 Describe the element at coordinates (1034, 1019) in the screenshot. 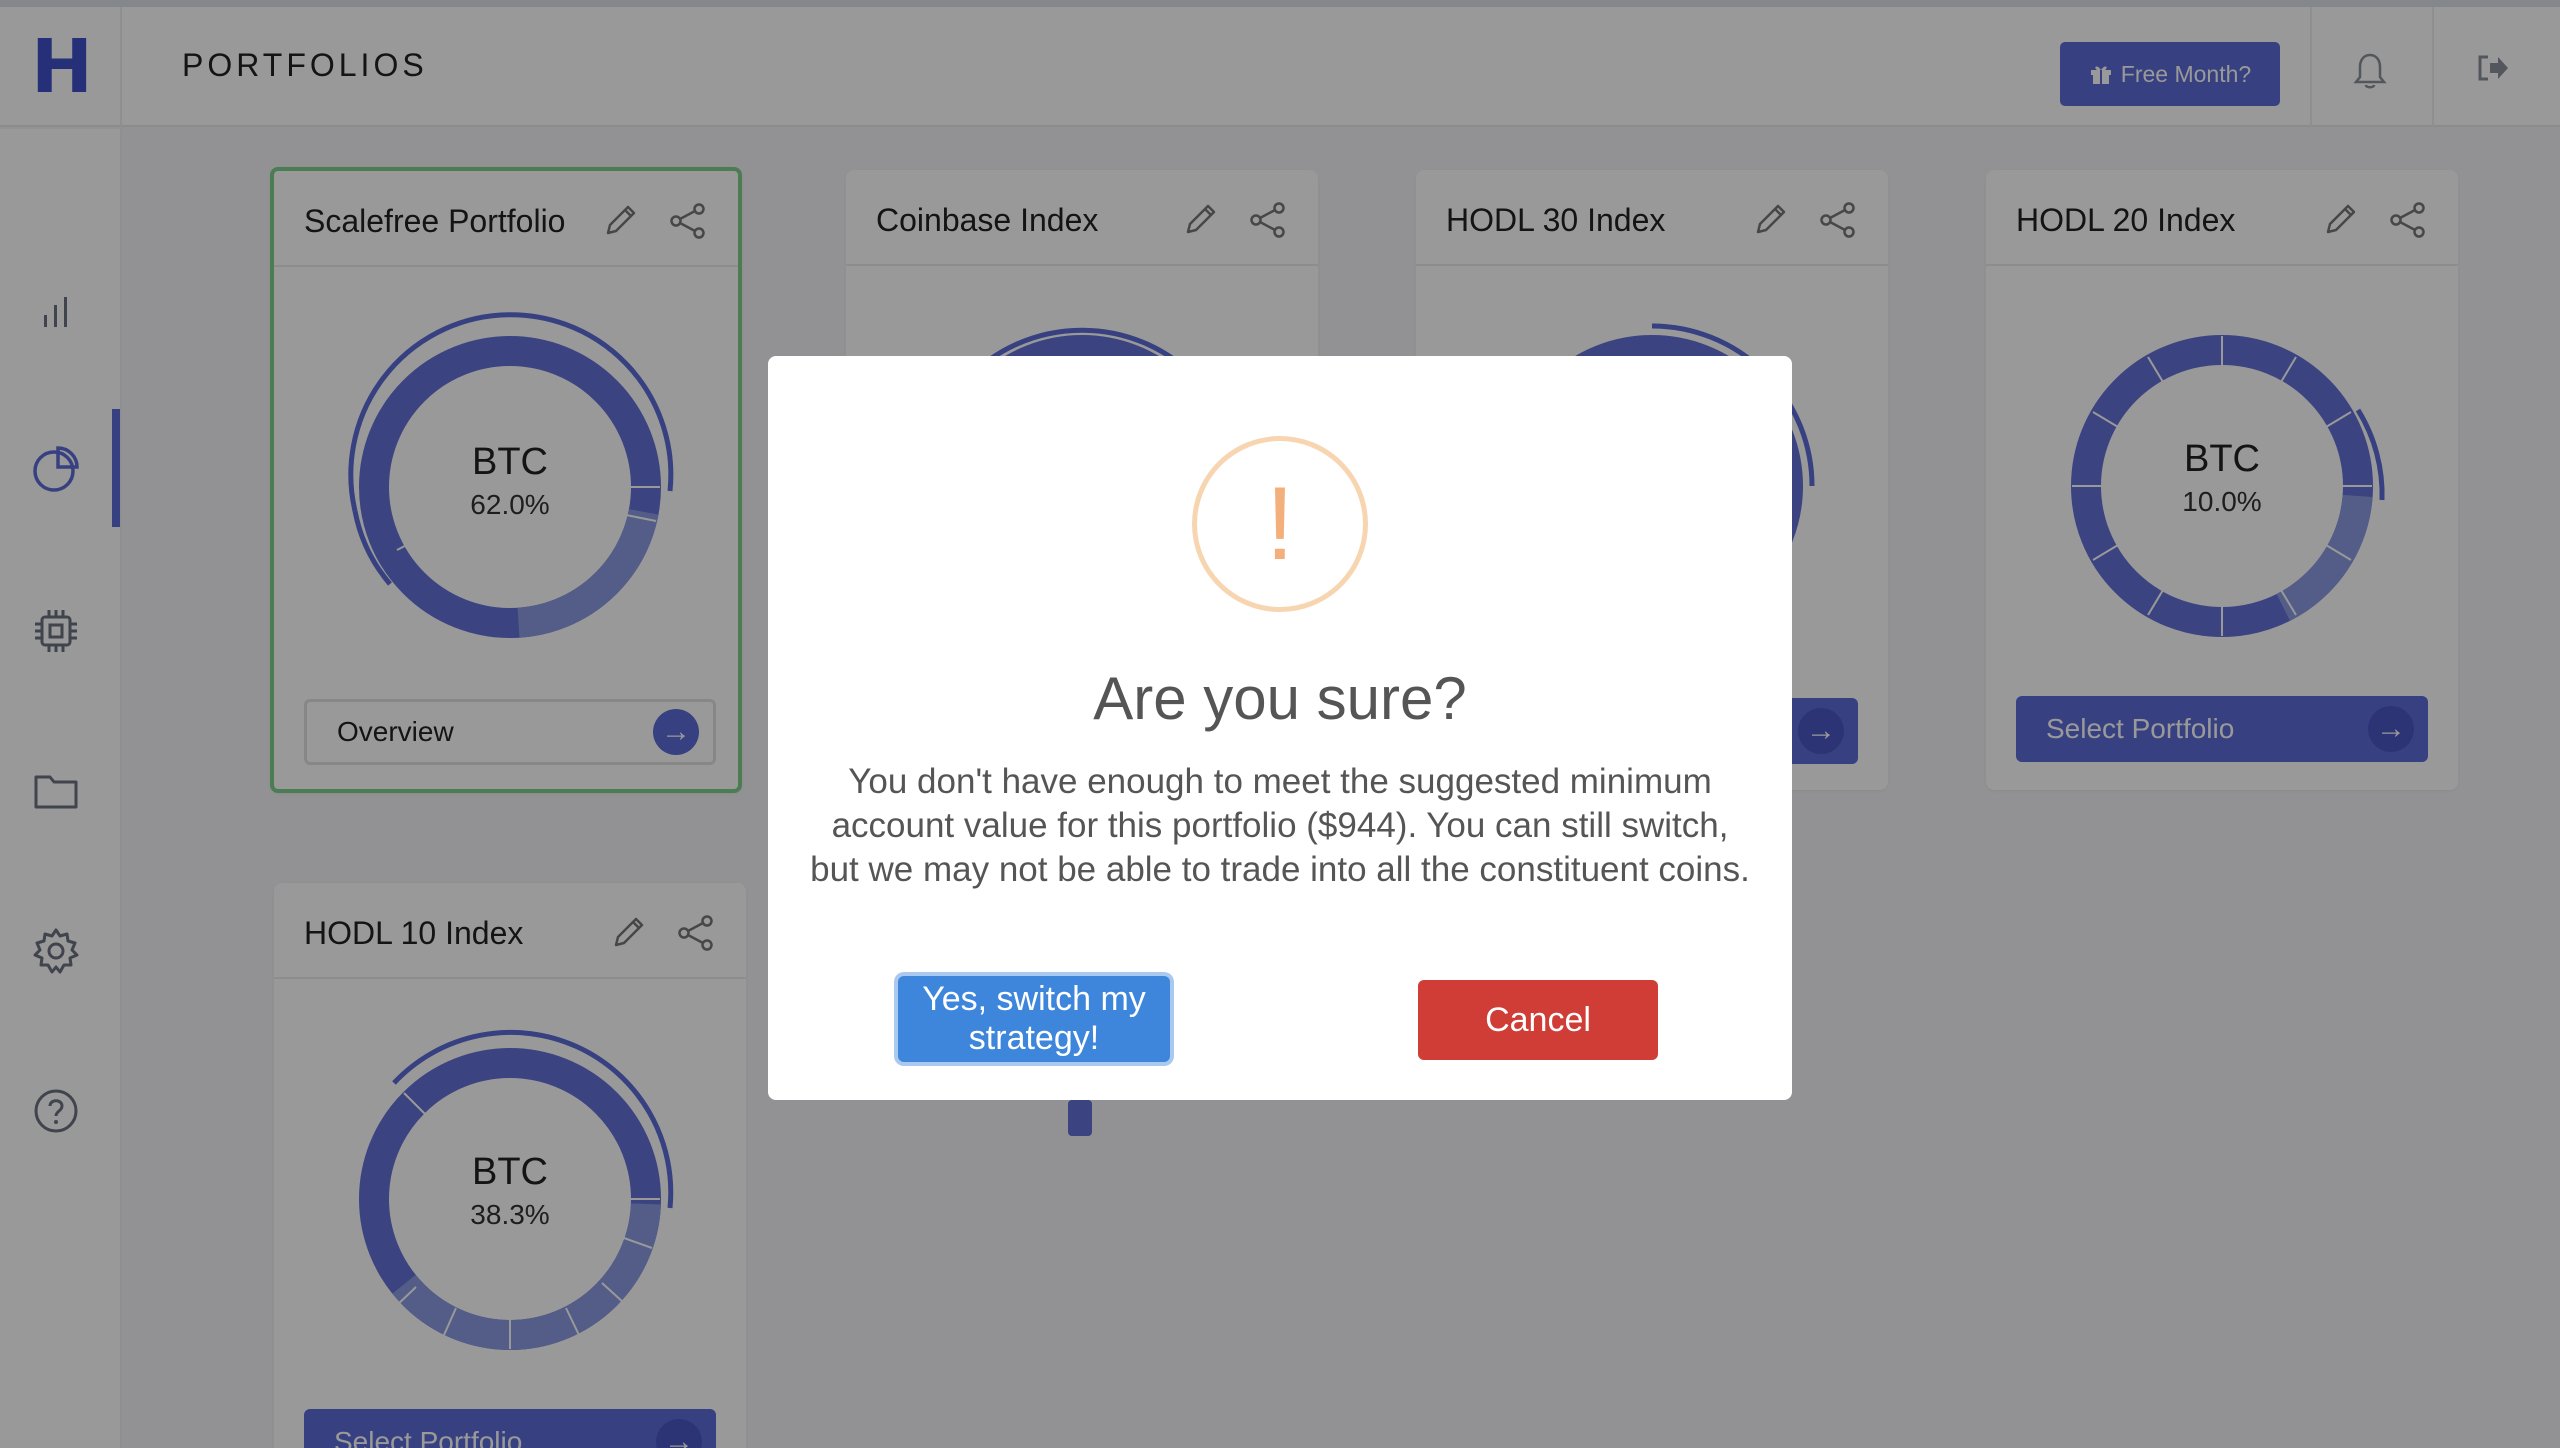

I see `confirm-switch-button: Yes, switch my strategy!` at that location.